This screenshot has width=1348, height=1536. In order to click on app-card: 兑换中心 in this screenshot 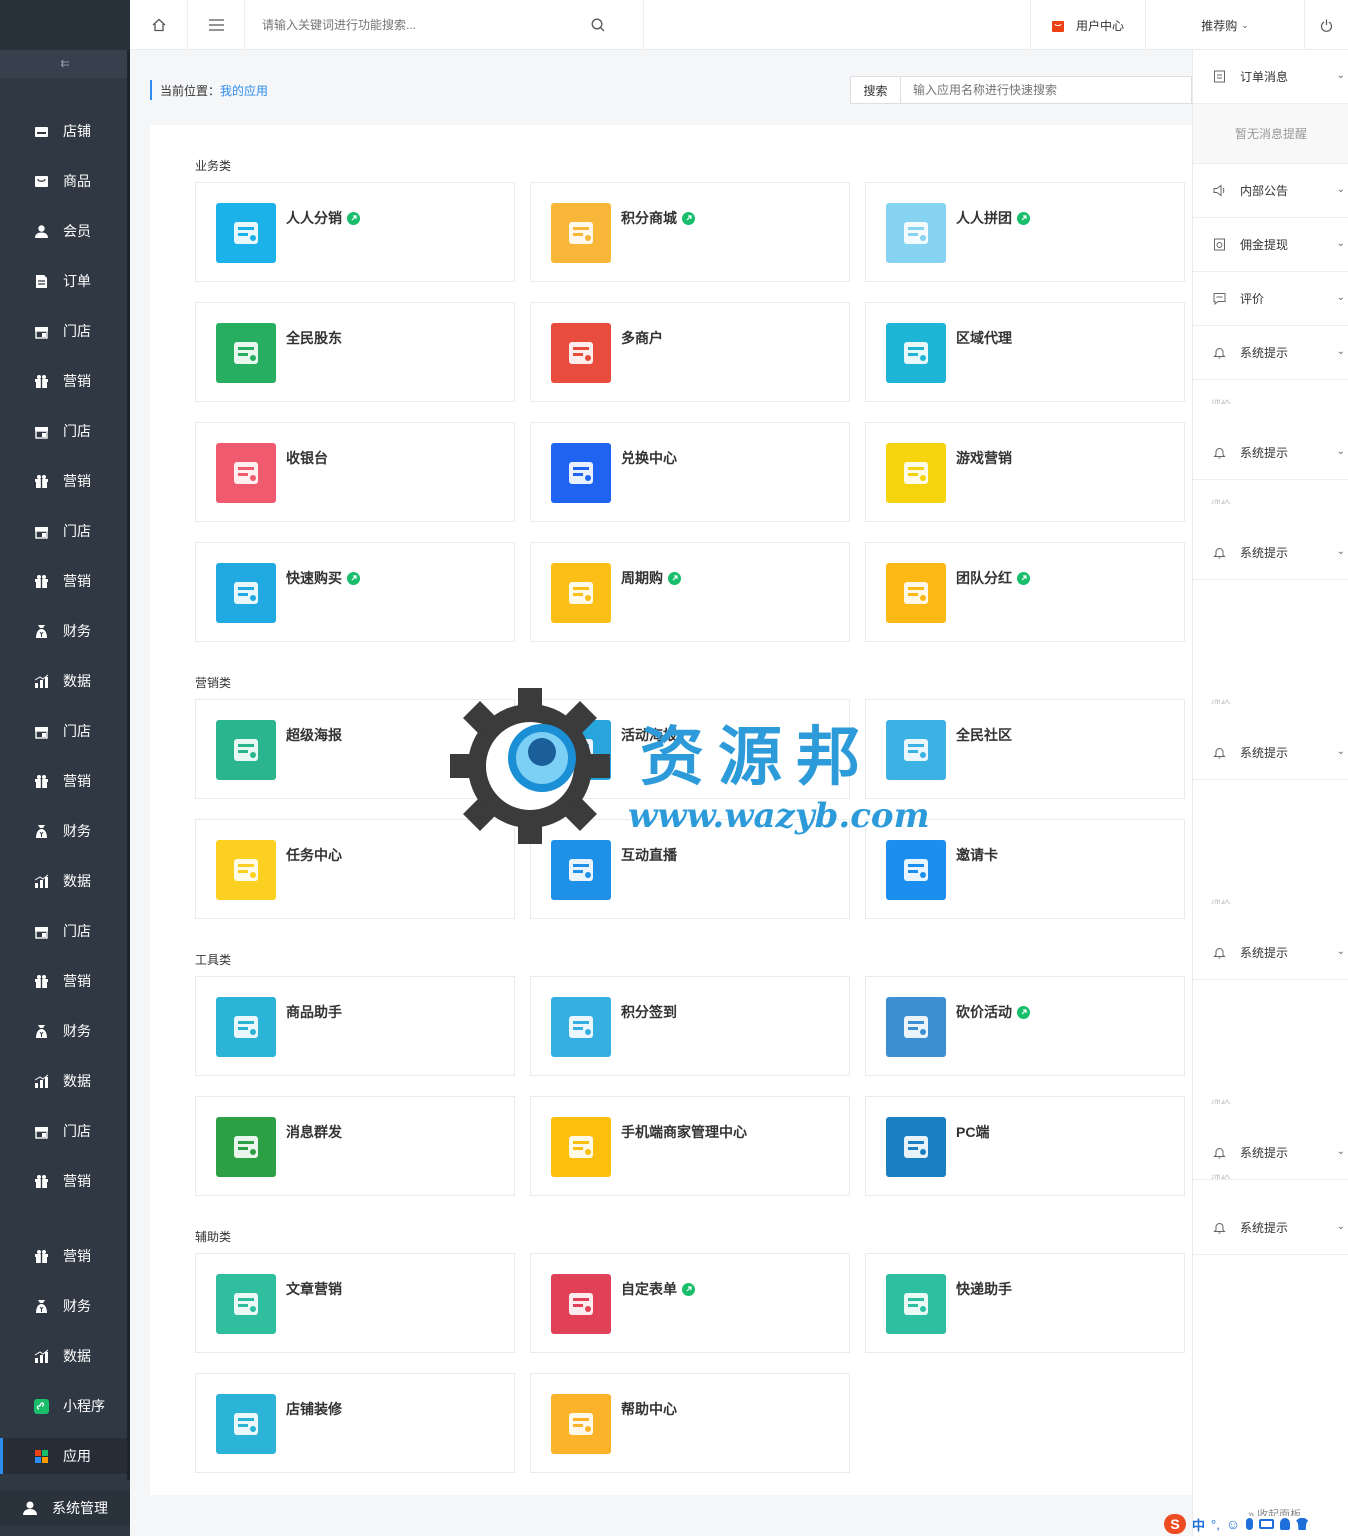, I will do `click(690, 472)`.